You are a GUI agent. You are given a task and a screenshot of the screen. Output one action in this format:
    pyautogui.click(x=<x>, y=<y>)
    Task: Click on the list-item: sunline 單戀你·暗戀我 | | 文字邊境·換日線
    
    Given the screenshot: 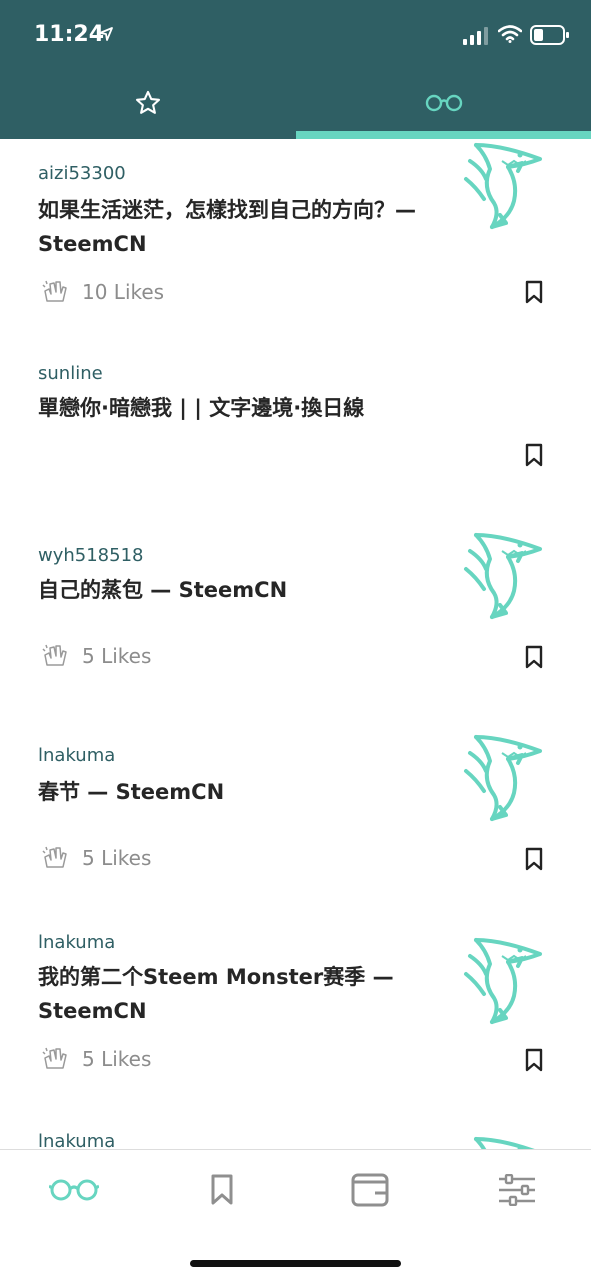 What is the action you would take?
    pyautogui.click(x=295, y=424)
    